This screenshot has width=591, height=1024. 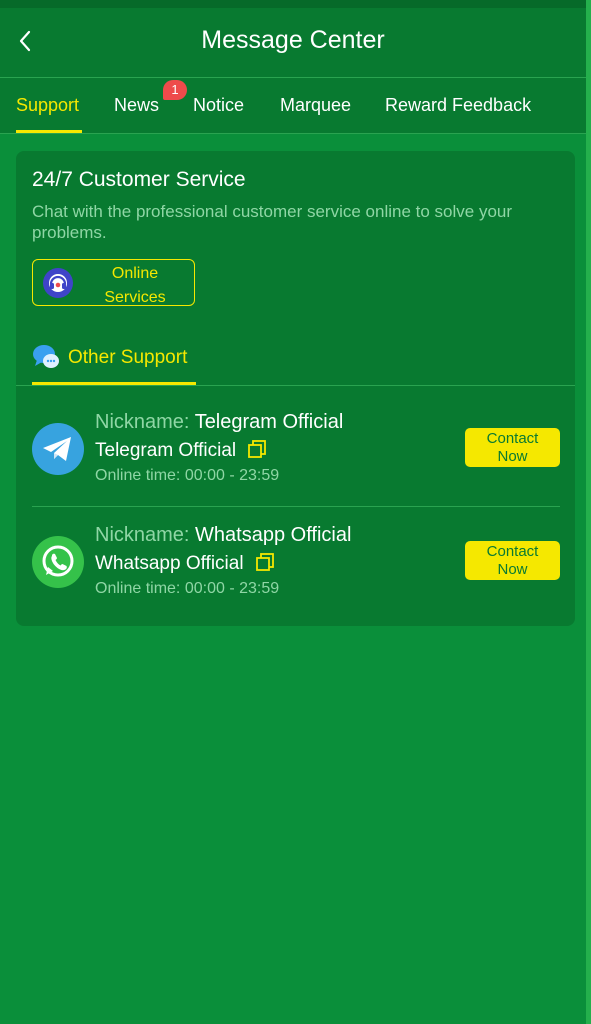 What do you see at coordinates (47, 105) in the screenshot?
I see `tab-support: Support` at bounding box center [47, 105].